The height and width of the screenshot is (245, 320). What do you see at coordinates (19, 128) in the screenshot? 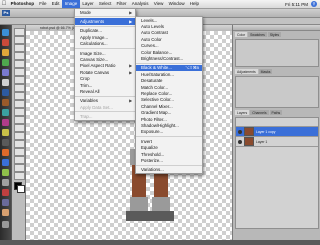
I see `dodge-tool-icon` at bounding box center [19, 128].